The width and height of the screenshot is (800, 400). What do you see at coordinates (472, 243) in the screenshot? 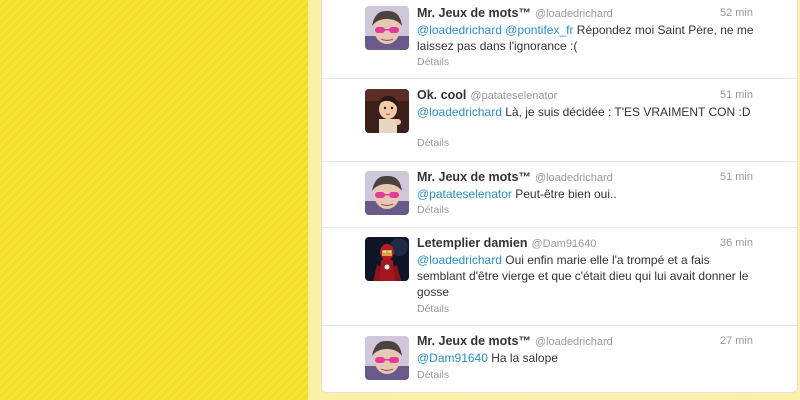
I see `author-name: Letemplier damien` at bounding box center [472, 243].